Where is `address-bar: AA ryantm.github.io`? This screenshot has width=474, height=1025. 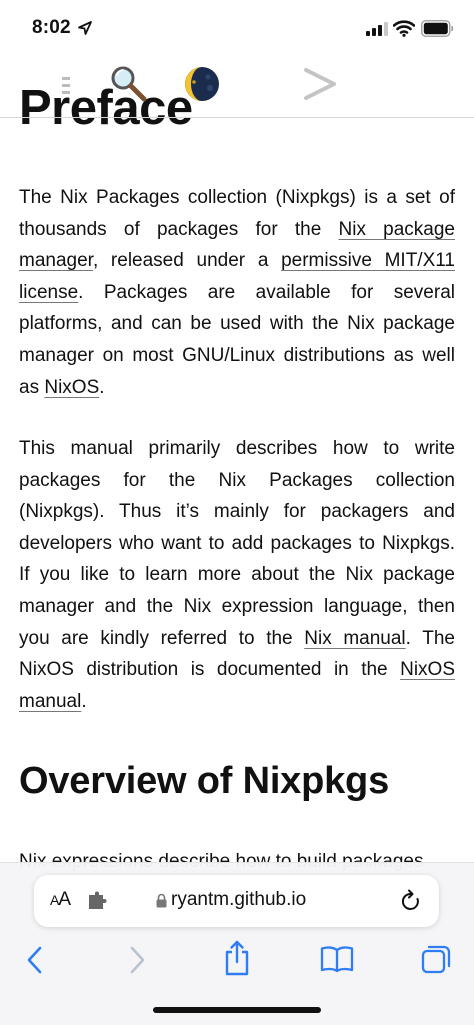
address-bar: AA ryantm.github.io is located at coordinates (236, 901).